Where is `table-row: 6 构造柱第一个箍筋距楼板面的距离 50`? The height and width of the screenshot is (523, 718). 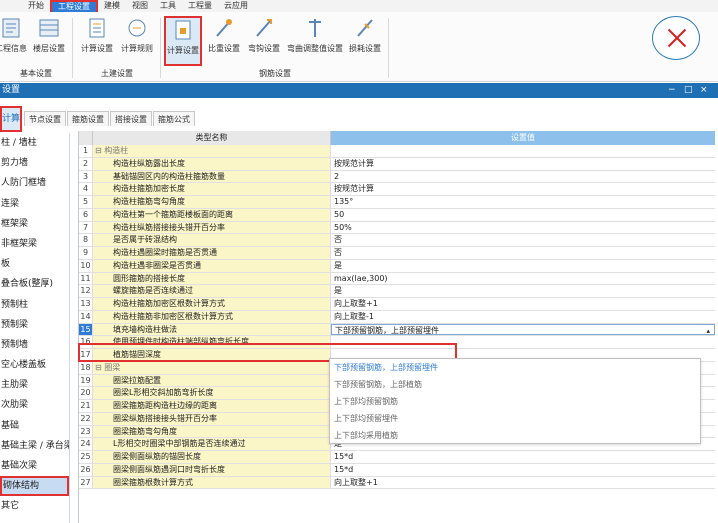
table-row: 6 构造柱第一个箍筋距楼板面的距离 50 is located at coordinates (397, 215).